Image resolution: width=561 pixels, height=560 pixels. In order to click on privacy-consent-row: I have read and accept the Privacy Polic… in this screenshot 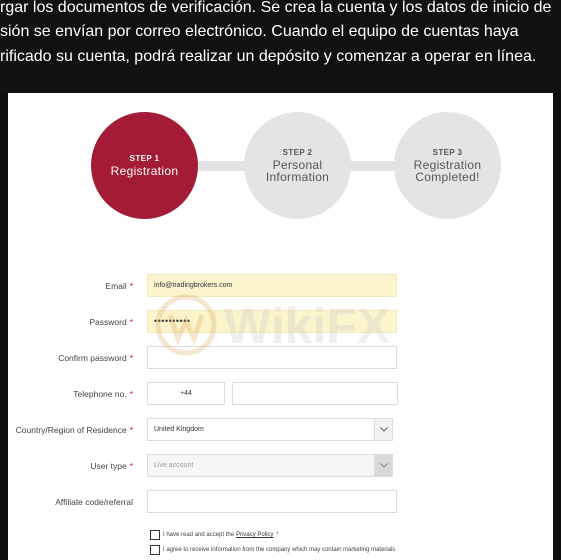, I will do `click(214, 535)`.